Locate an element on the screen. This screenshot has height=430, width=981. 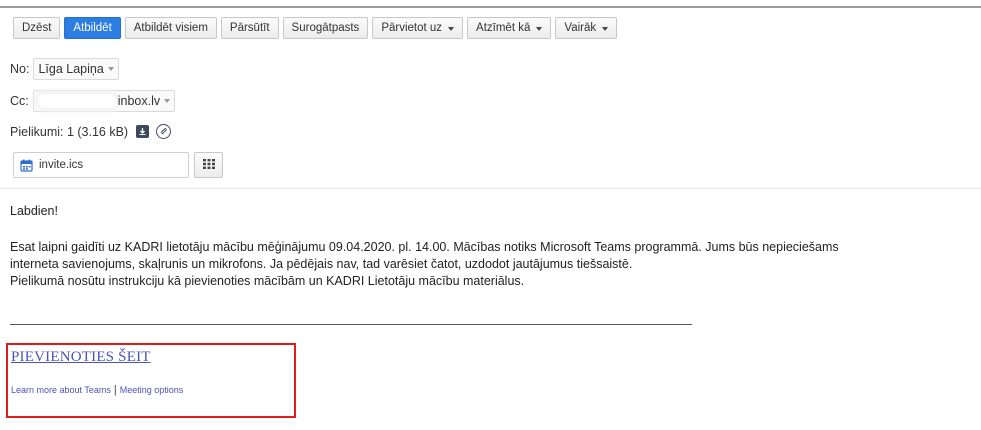
meeting-options-link: Meeting options is located at coordinates (152, 390).